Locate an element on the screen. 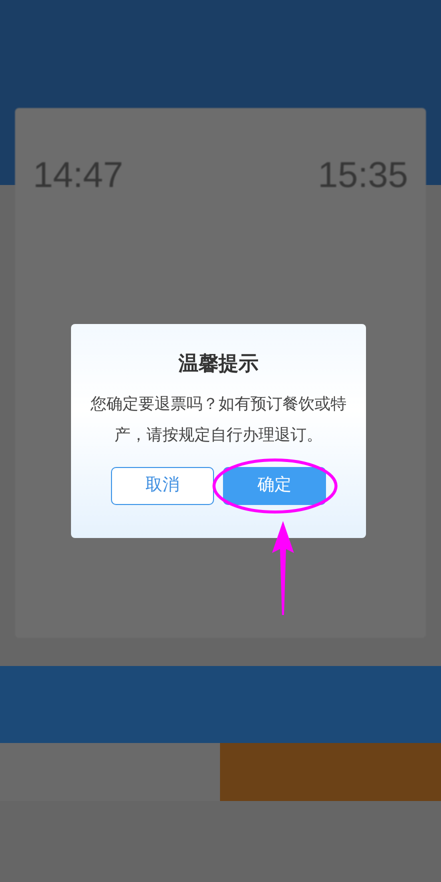 The width and height of the screenshot is (441, 882). confirm-button: 确定 is located at coordinates (274, 486).